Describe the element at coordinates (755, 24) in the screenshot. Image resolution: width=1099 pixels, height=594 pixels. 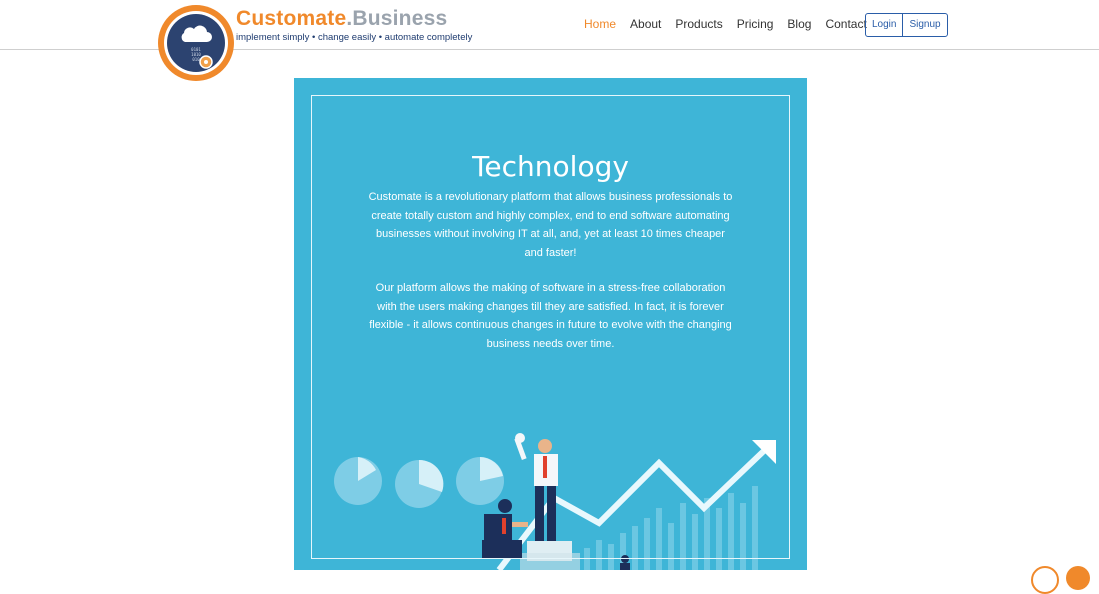
I see `nav-pricing: Pricing` at that location.